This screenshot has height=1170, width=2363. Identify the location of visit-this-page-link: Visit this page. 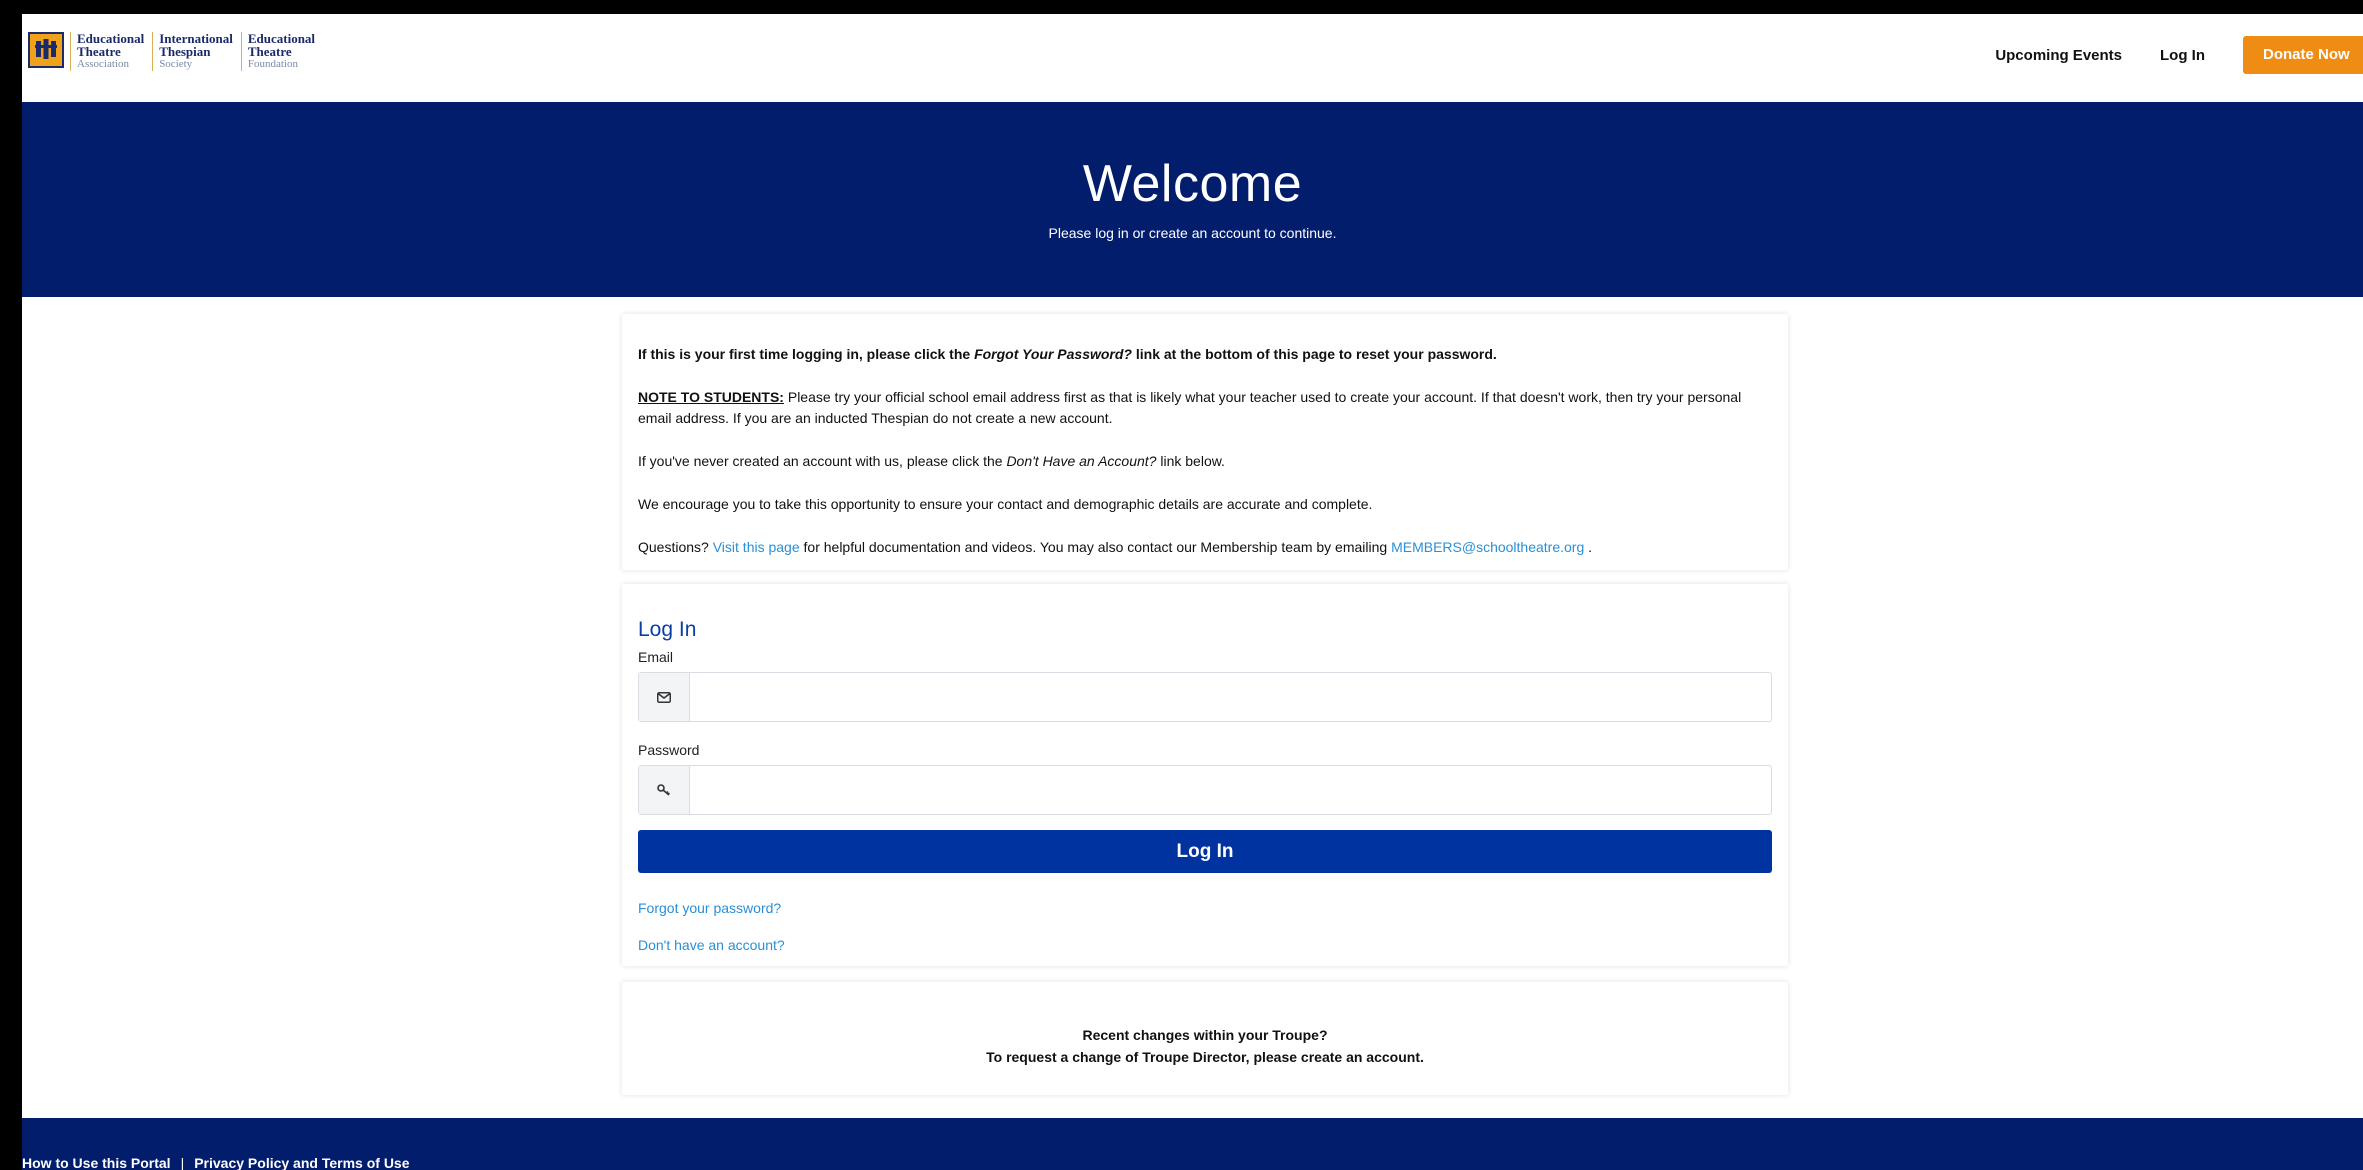
(756, 547).